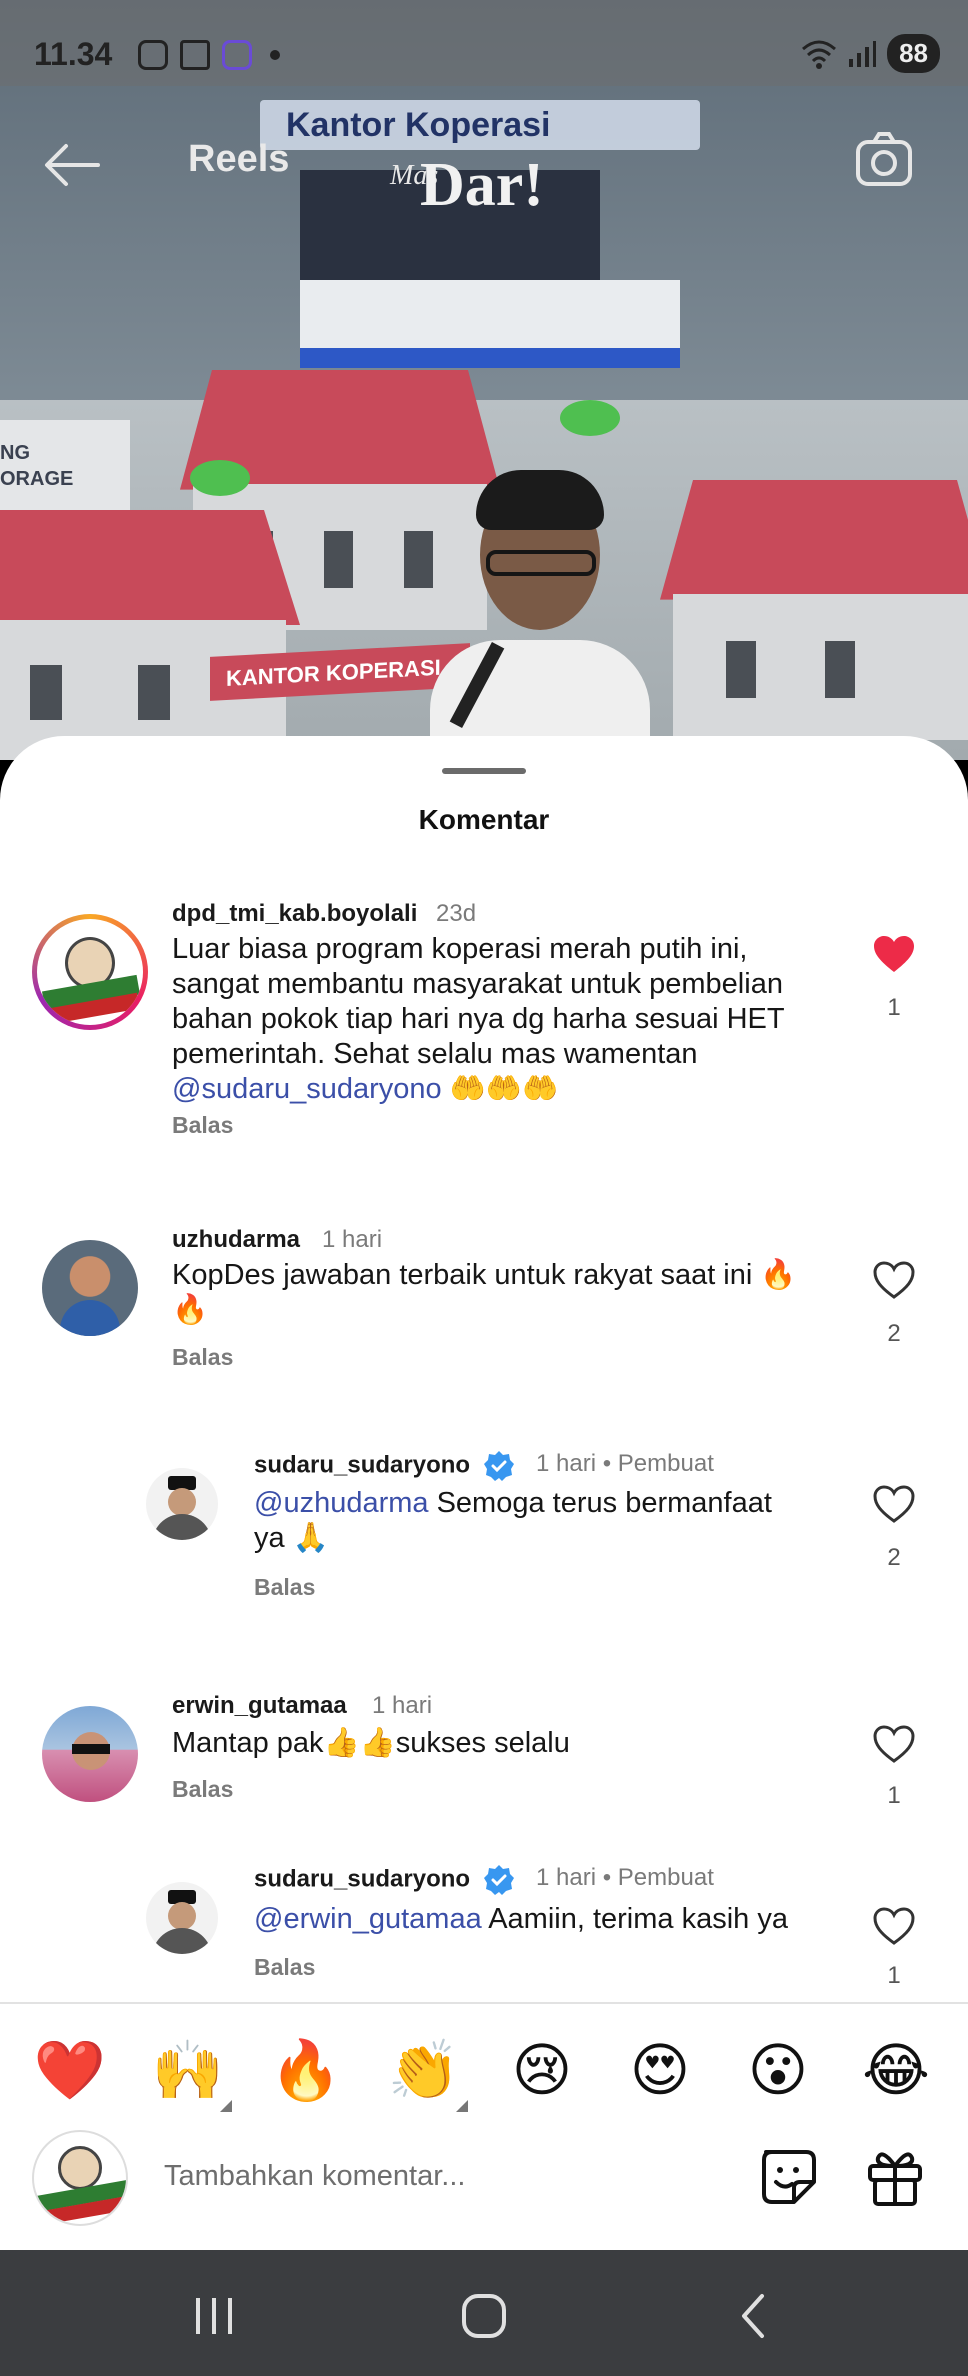  I want to click on emoji-clapping-button: 👏, so click(427, 2072).